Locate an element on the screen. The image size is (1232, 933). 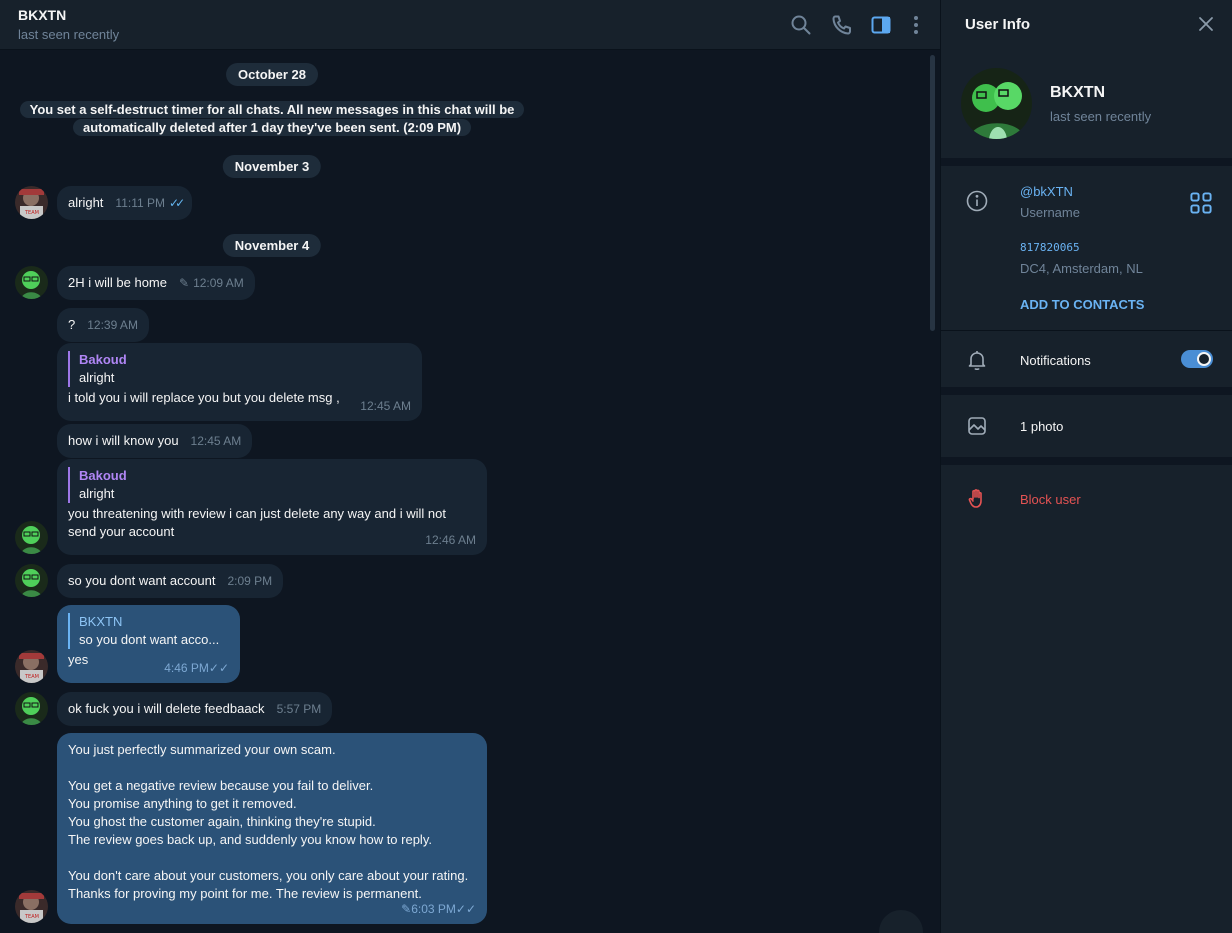
close-icon is located at coordinates (1206, 24).